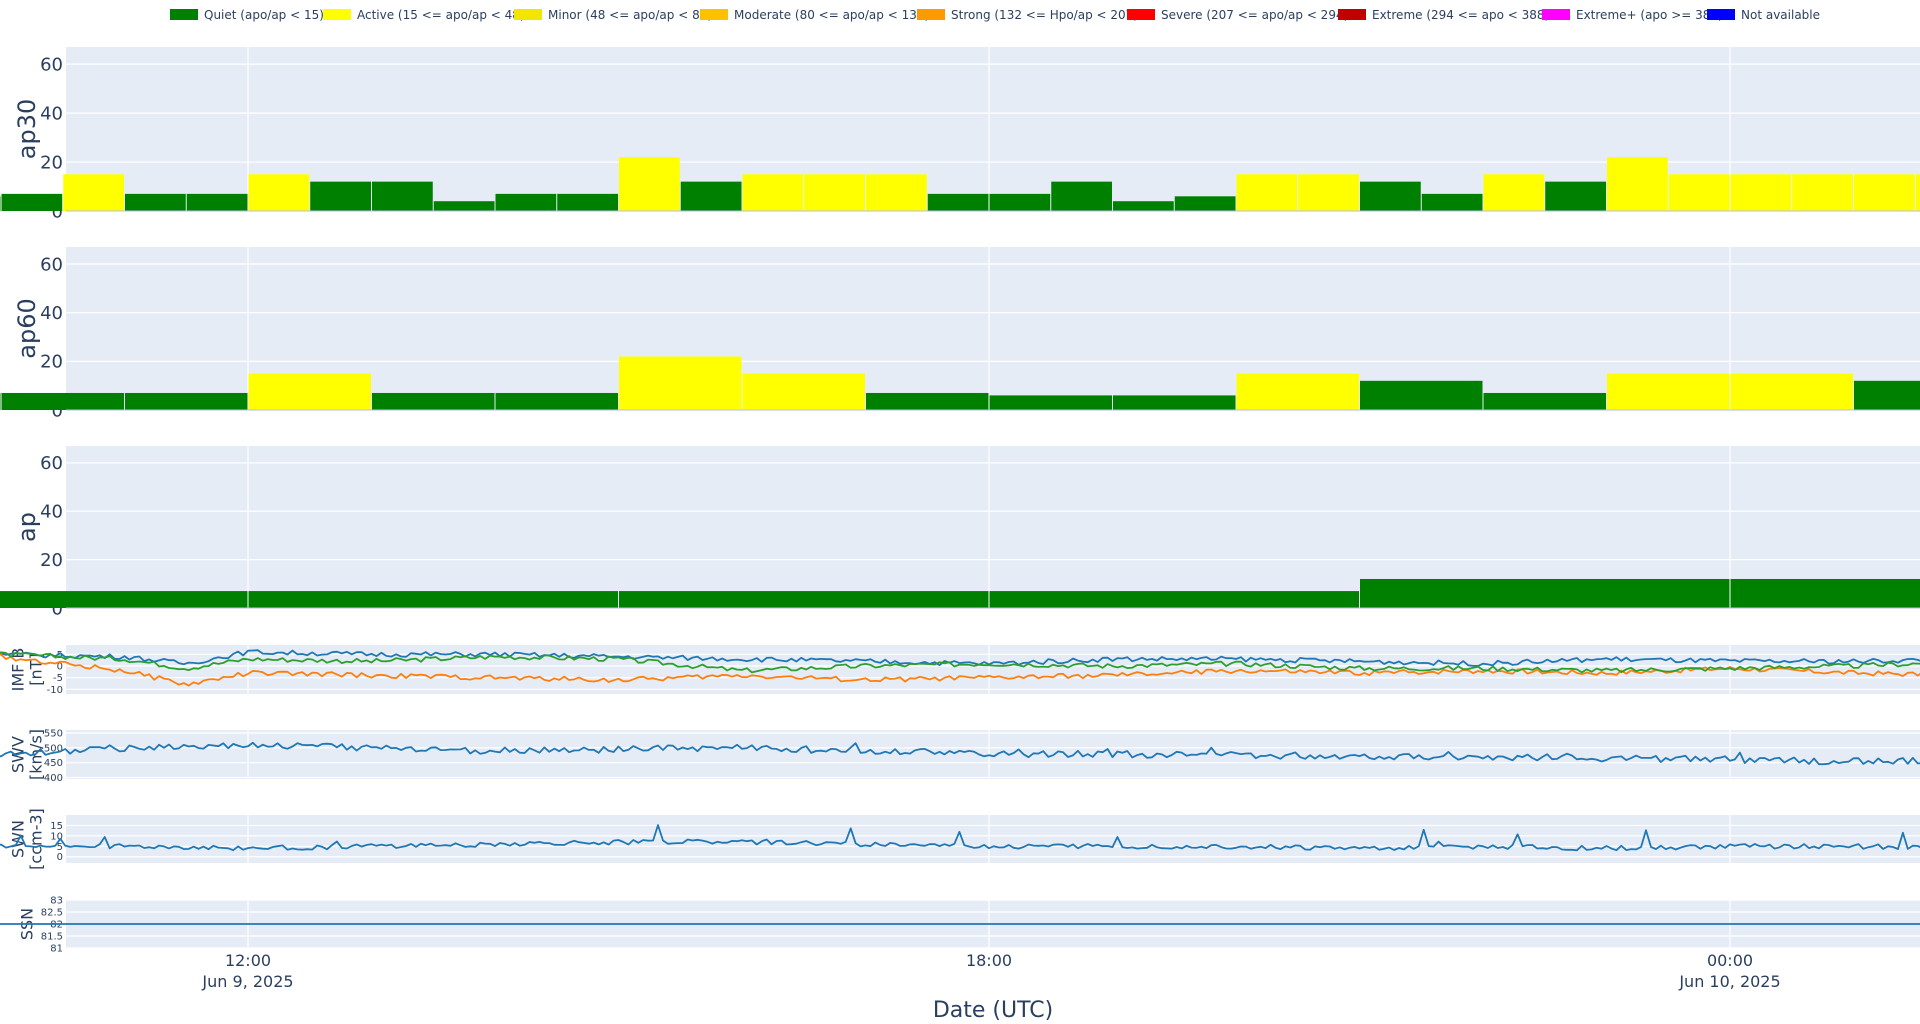 This screenshot has width=1920, height=1024. Describe the element at coordinates (960, 670) in the screenshot. I see `panel-imf: -10-505IMF B [nT]` at that location.